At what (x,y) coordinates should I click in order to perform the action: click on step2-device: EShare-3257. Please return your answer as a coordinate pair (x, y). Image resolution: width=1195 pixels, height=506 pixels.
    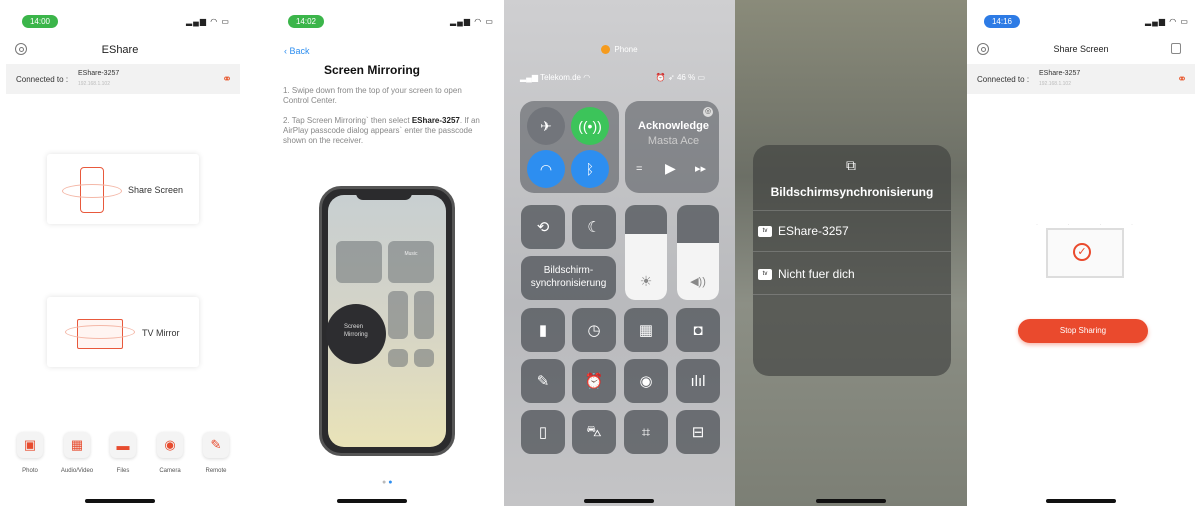
    Looking at the image, I should click on (435, 120).